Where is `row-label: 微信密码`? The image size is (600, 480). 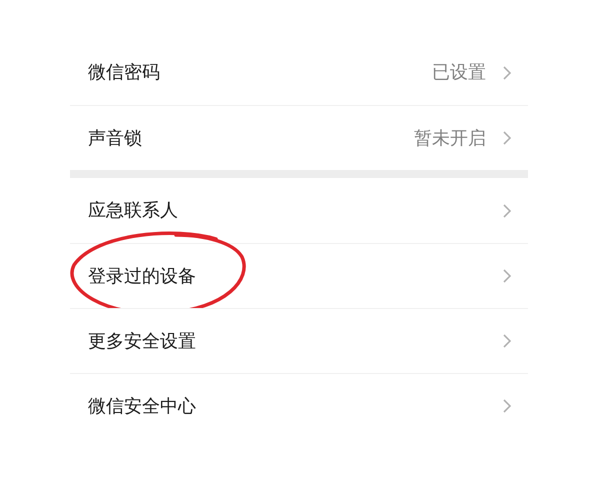 row-label: 微信密码 is located at coordinates (124, 73).